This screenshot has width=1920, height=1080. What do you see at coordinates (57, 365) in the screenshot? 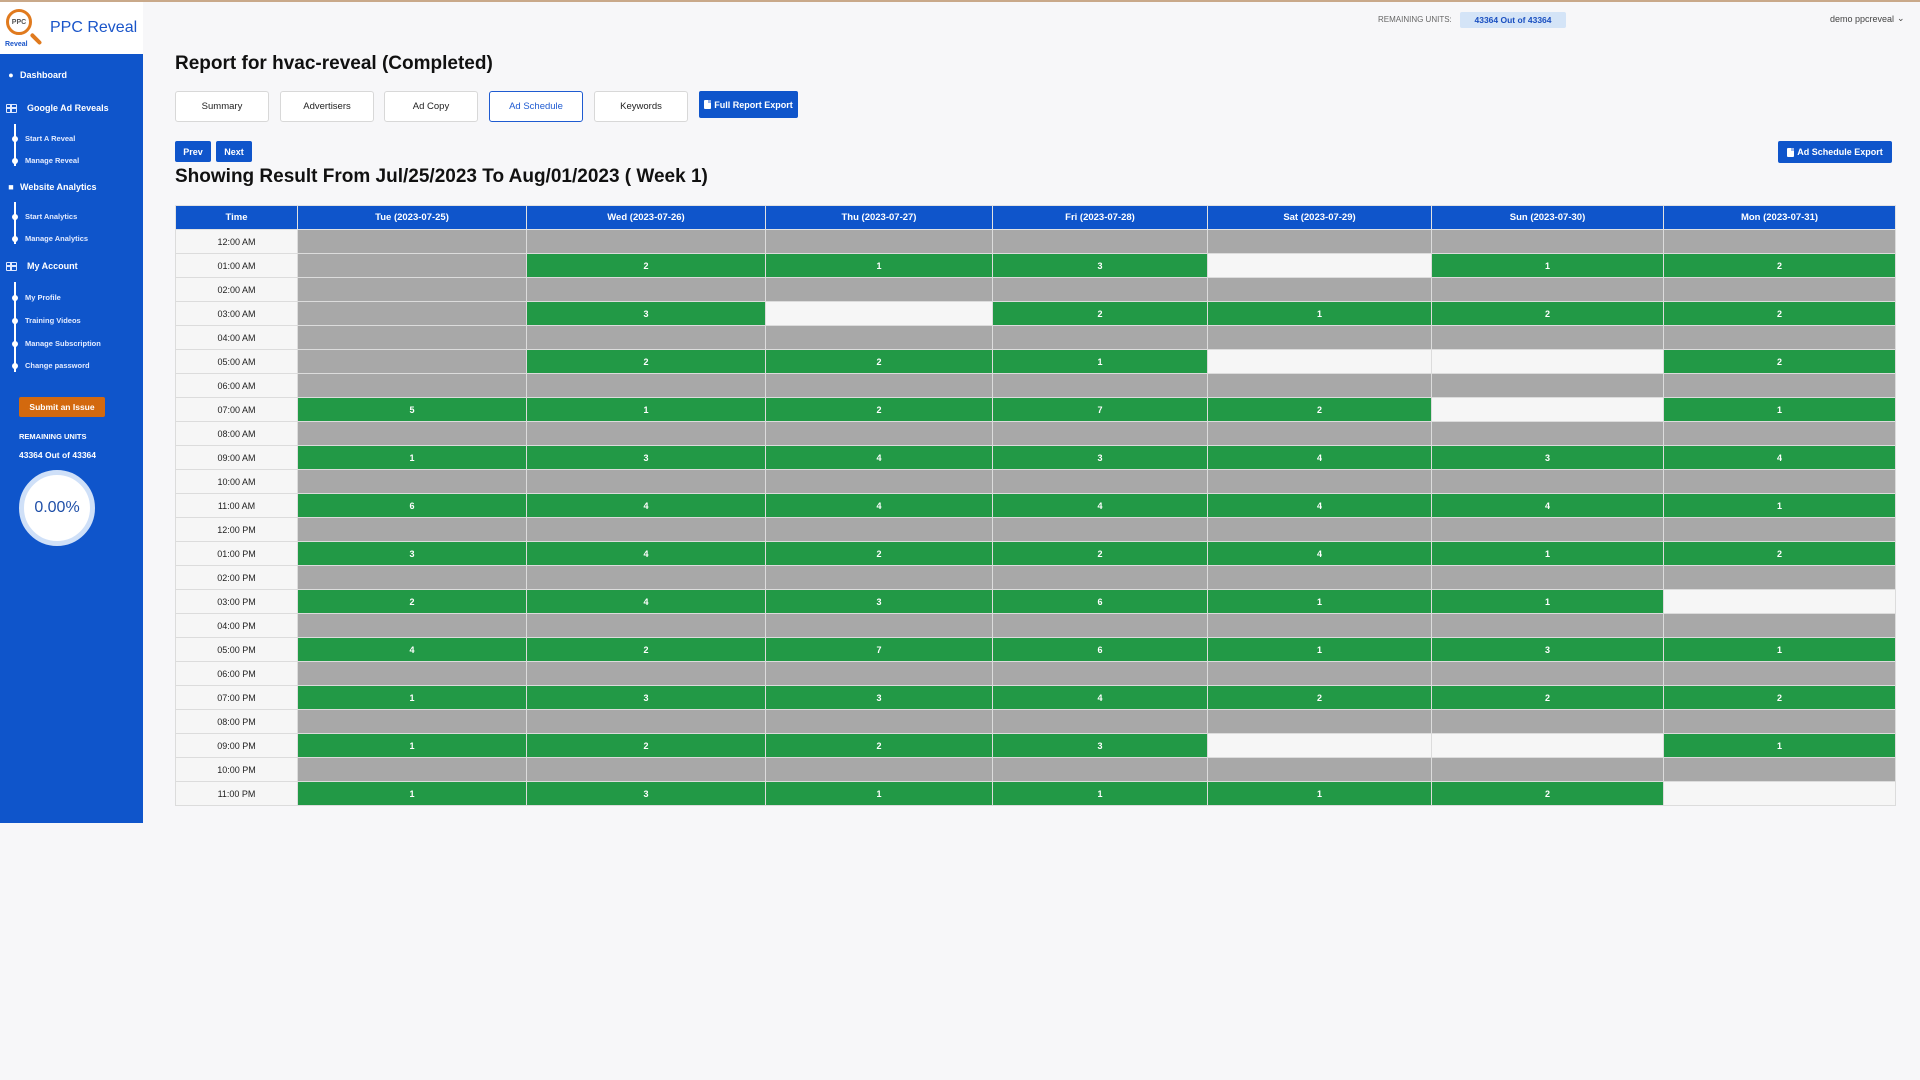
I see `sidebar-item-change-password: Change password` at bounding box center [57, 365].